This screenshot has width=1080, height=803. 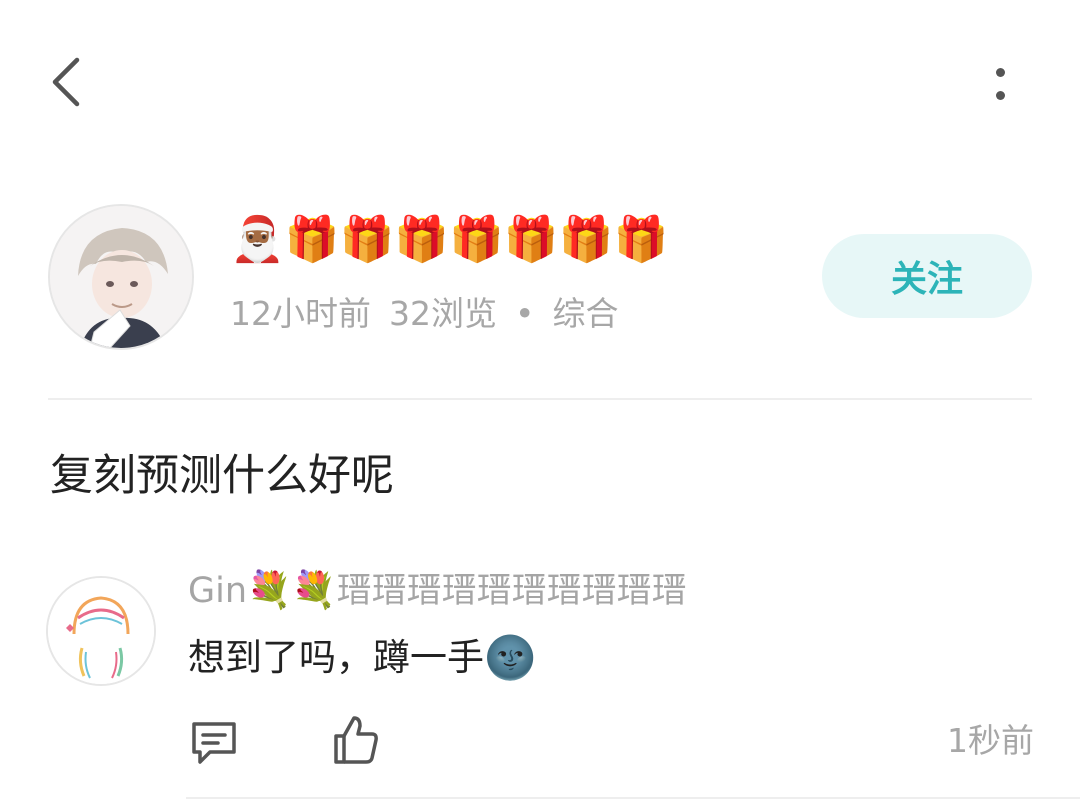 I want to click on author-avatar, so click(x=121, y=277).